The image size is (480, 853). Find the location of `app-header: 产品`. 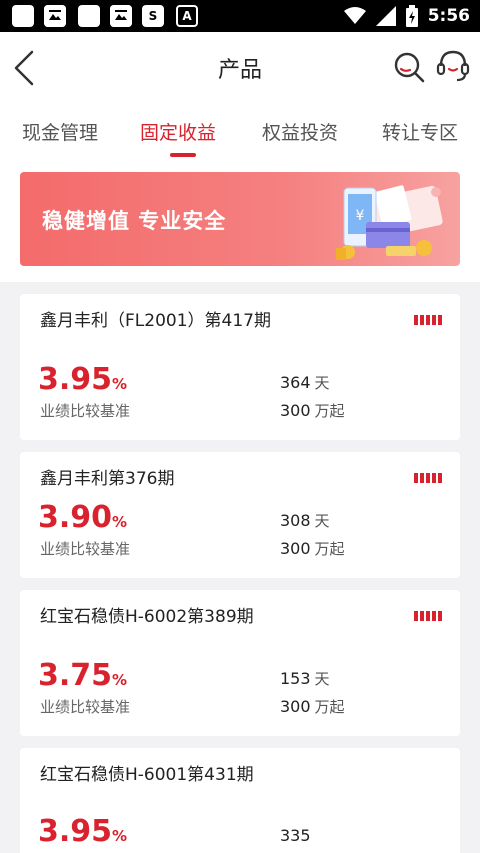

app-header: 产品 is located at coordinates (240, 68).